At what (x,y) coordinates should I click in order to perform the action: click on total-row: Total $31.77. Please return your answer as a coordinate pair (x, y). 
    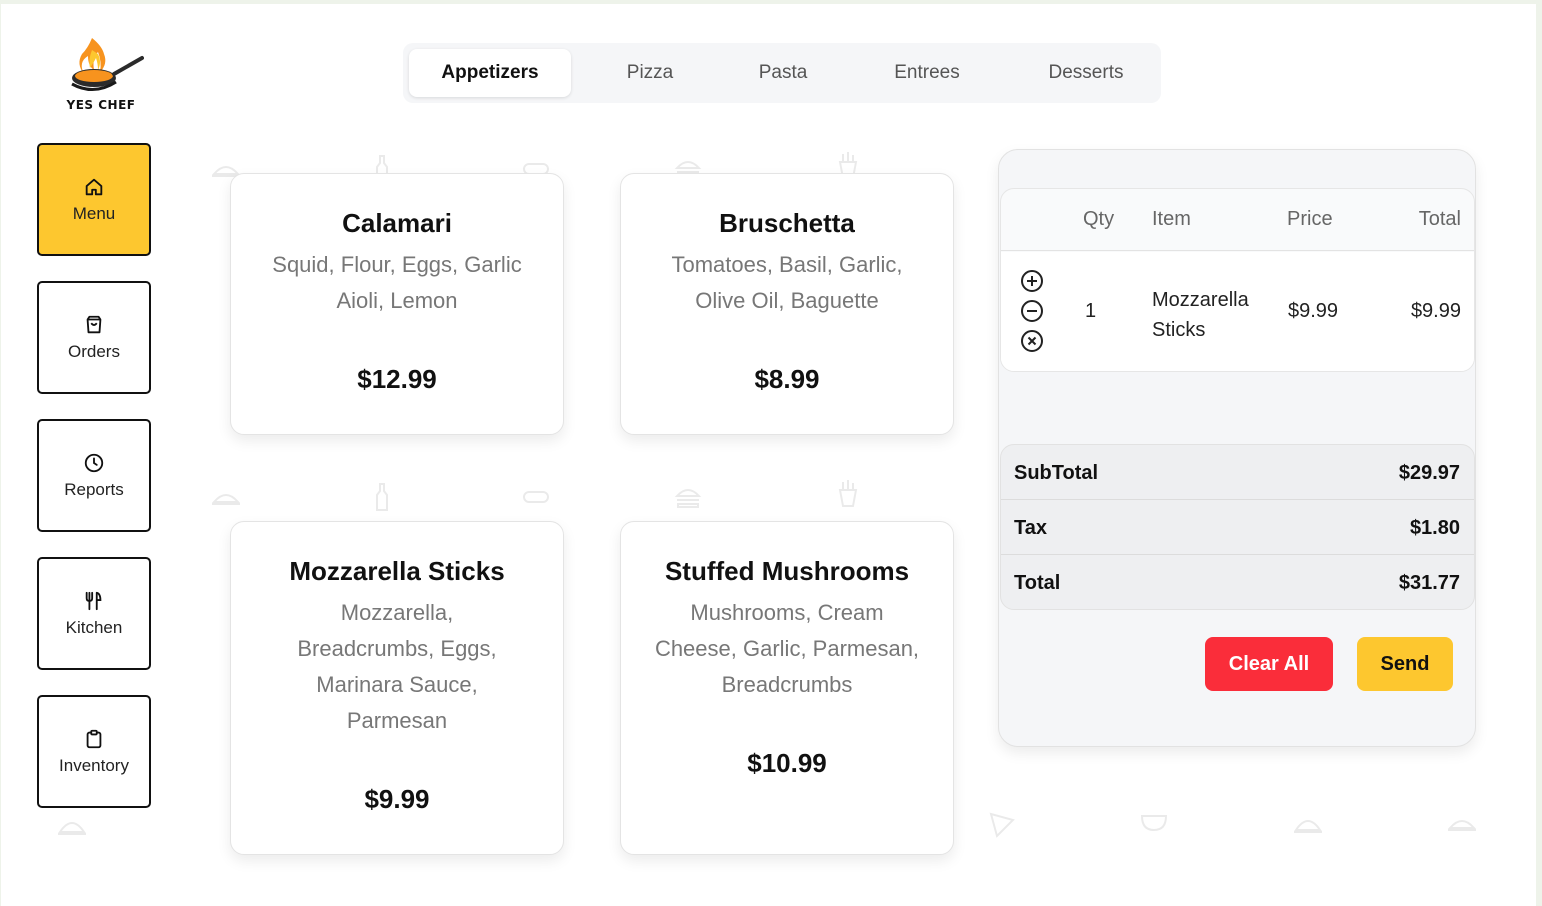
    Looking at the image, I should click on (1237, 582).